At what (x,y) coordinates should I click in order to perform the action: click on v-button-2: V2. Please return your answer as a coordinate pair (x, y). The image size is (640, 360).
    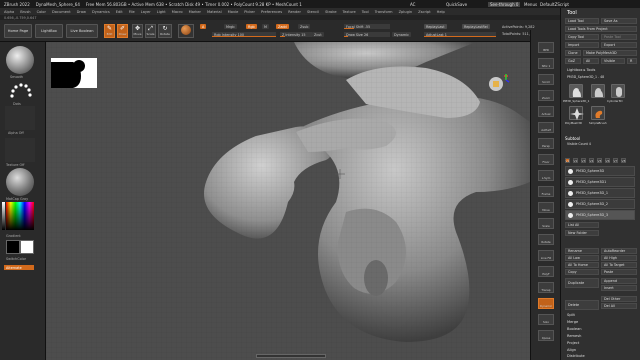
    Looking at the image, I should click on (575, 160).